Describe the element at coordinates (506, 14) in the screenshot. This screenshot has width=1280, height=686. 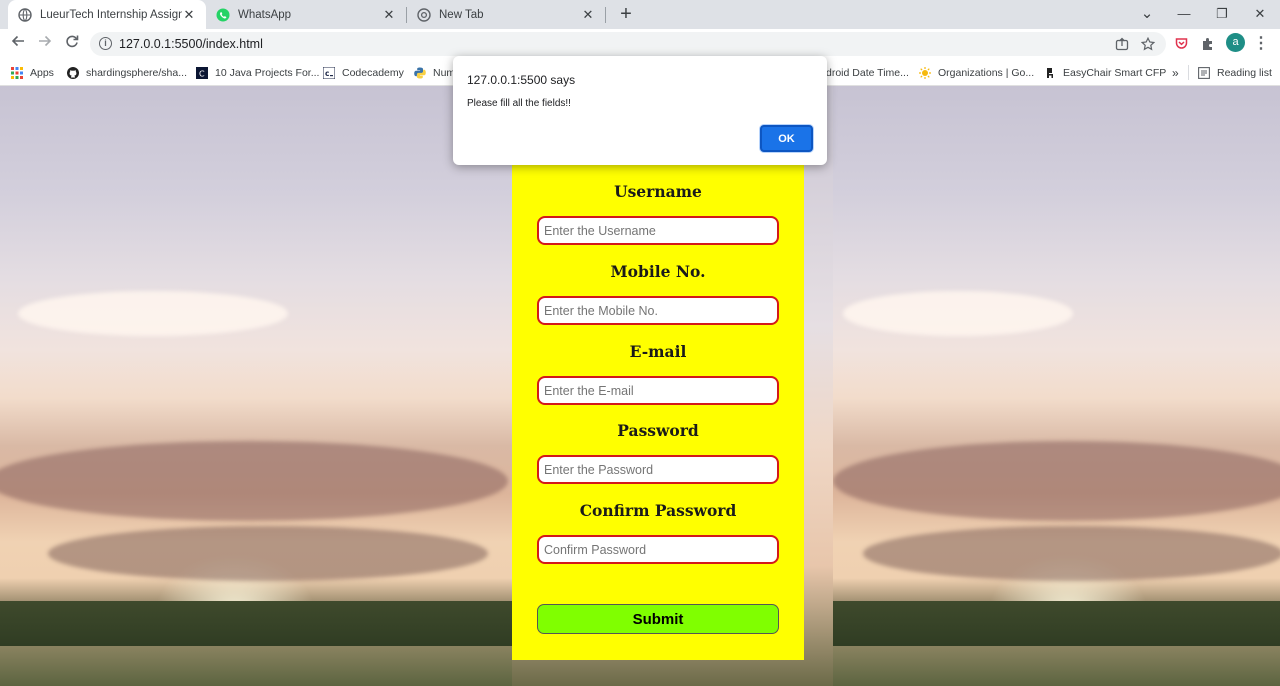
I see `tab-new-tab: New Tab ✕` at that location.